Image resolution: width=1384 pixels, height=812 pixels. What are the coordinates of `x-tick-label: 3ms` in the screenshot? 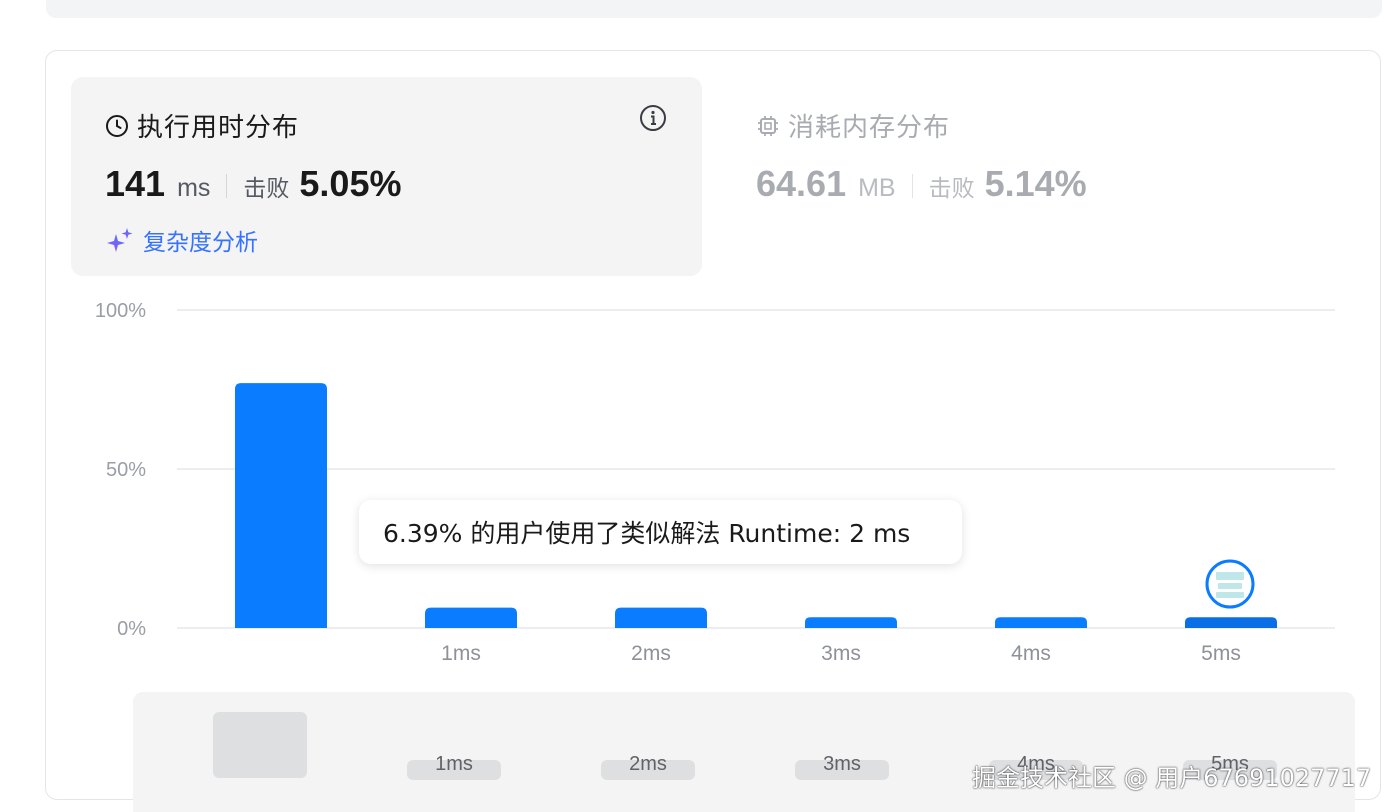 It's located at (841, 653).